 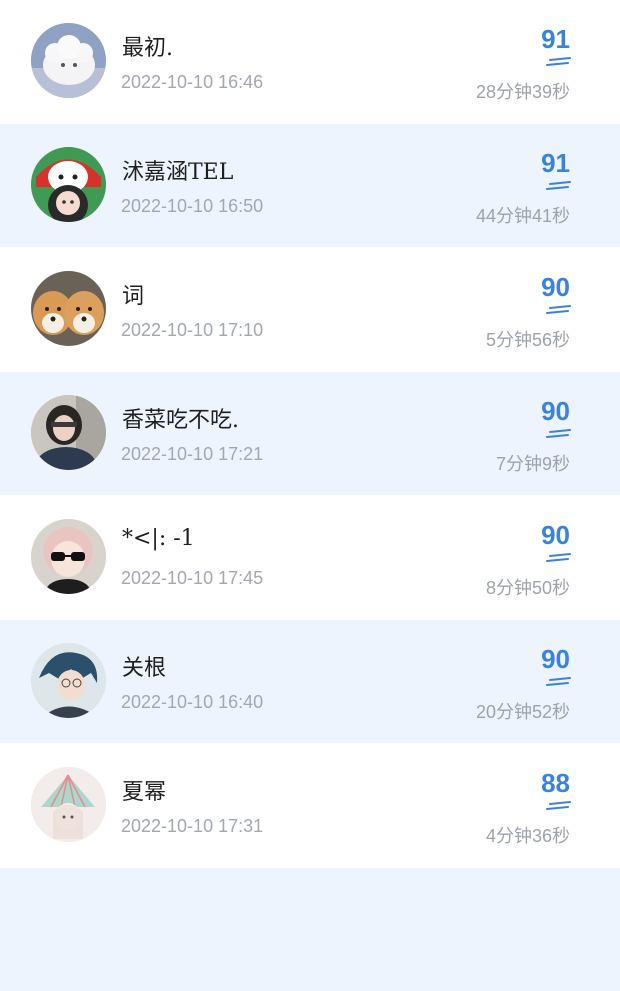 What do you see at coordinates (192, 82) in the screenshot?
I see `submit-time: 2022-10-10 16:46` at bounding box center [192, 82].